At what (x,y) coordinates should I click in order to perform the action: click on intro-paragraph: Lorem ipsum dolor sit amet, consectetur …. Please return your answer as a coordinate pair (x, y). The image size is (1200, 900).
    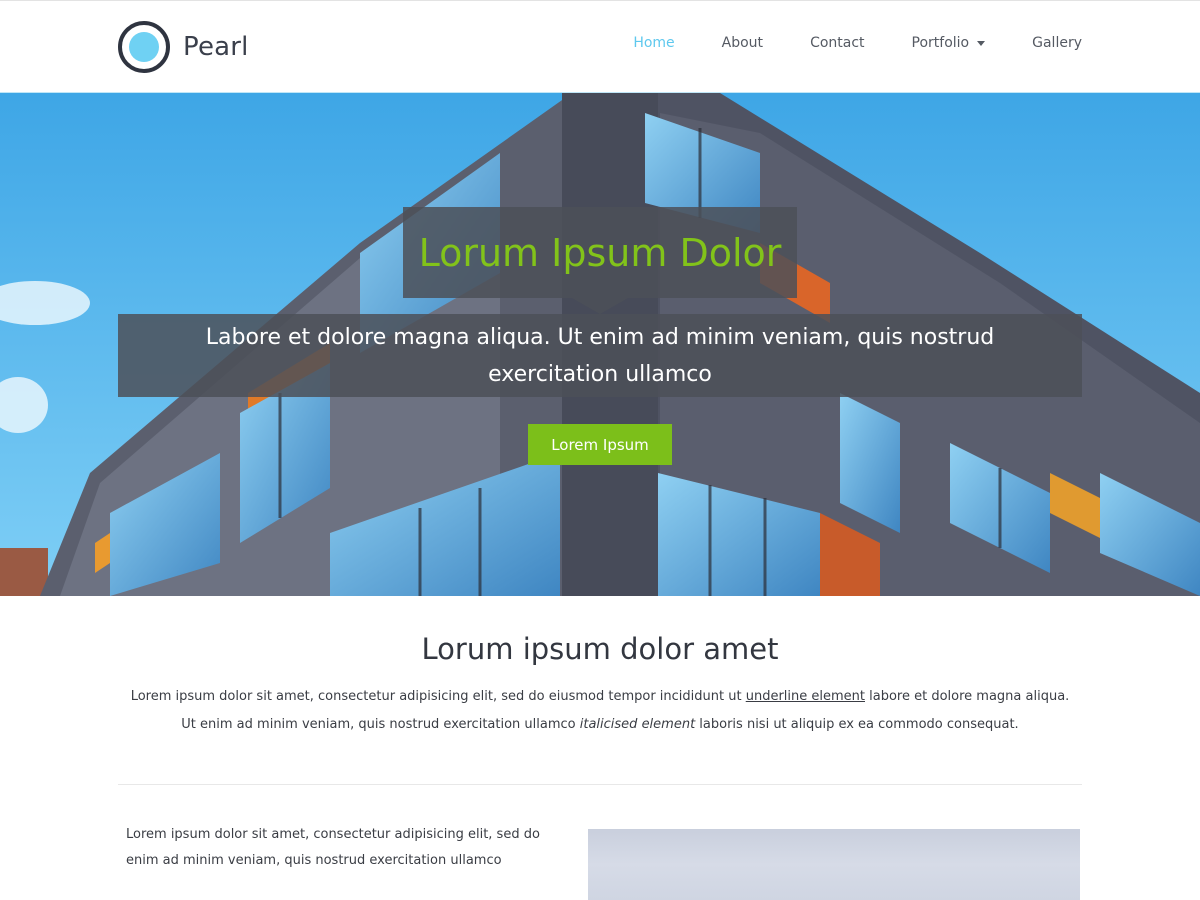
    Looking at the image, I should click on (600, 711).